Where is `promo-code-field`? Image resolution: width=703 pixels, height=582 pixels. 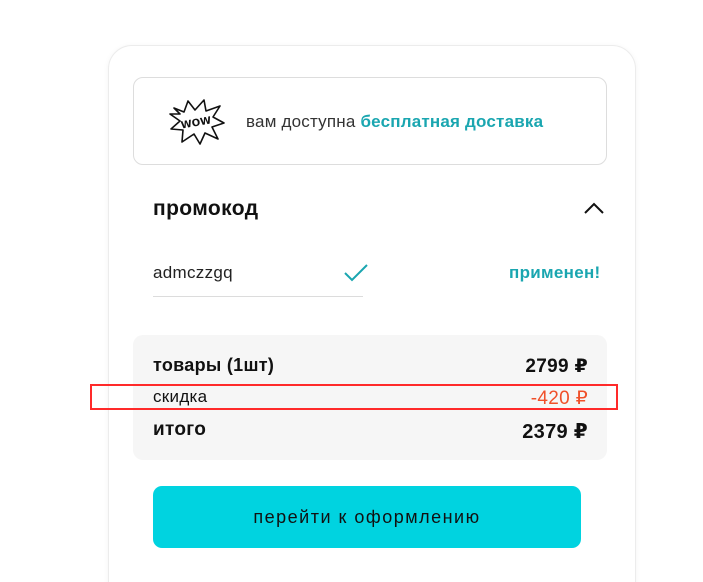
promo-code-field is located at coordinates (260, 276).